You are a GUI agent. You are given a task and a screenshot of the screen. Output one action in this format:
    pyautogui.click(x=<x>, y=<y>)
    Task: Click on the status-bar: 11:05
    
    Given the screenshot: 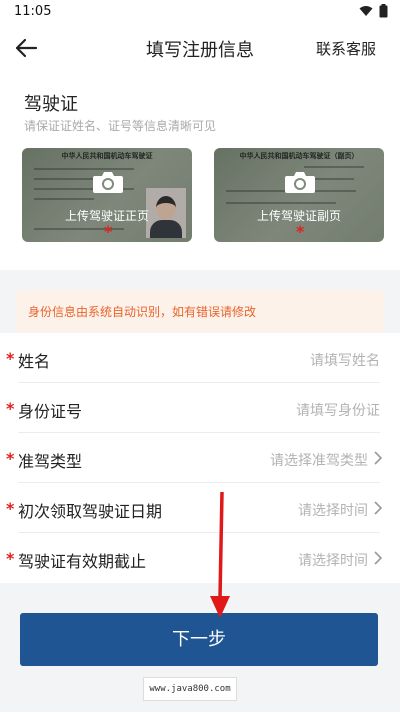 What is the action you would take?
    pyautogui.click(x=200, y=12)
    